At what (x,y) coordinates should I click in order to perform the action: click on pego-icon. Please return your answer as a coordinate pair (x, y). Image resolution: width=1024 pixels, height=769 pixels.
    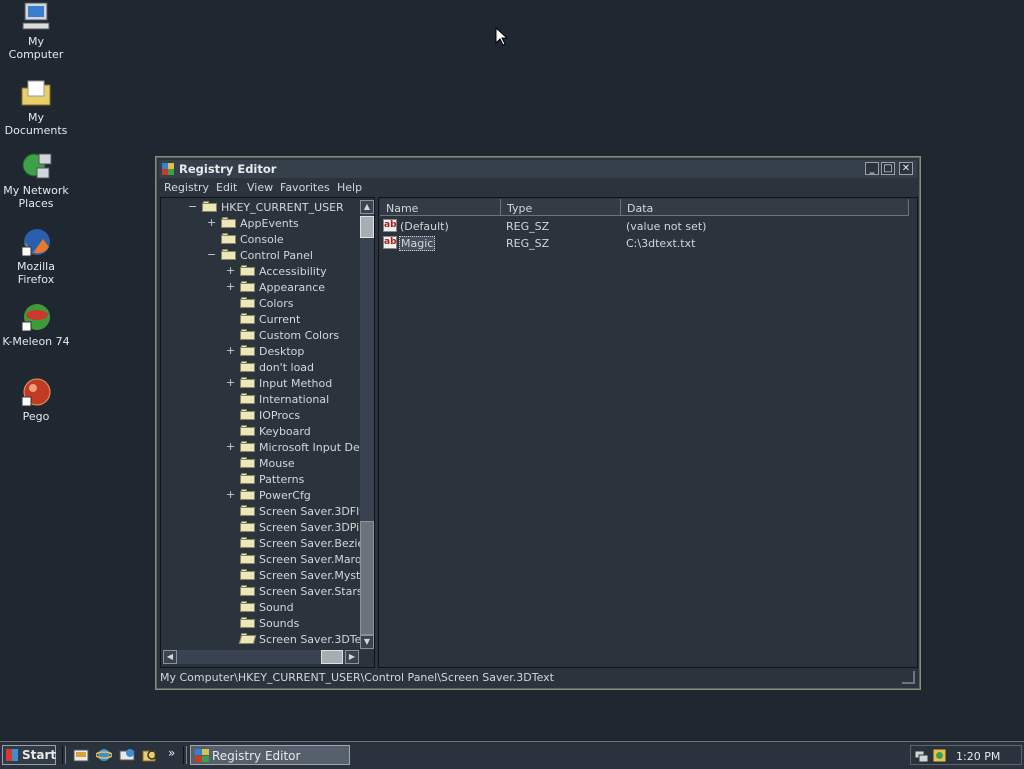
    Looking at the image, I should click on (36, 392).